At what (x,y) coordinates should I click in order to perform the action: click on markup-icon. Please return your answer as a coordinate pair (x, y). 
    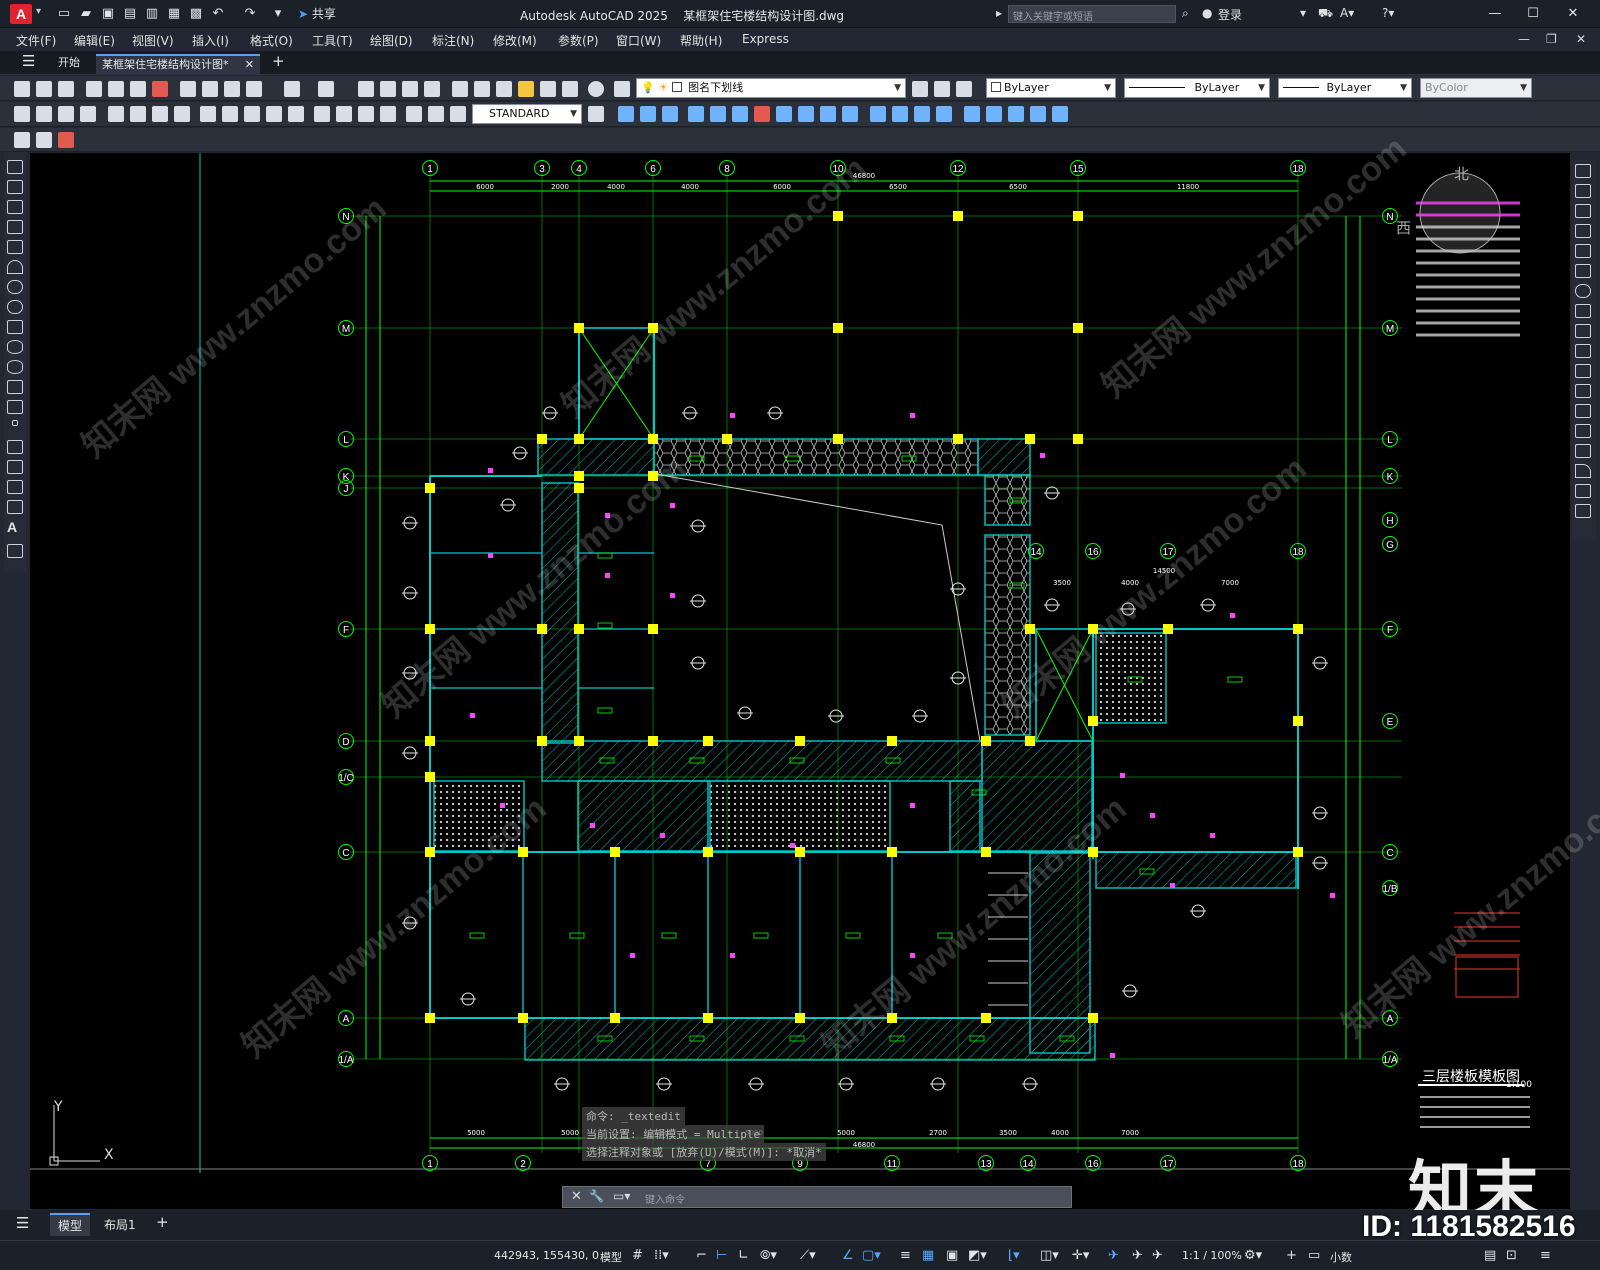
    Looking at the image, I should click on (548, 89).